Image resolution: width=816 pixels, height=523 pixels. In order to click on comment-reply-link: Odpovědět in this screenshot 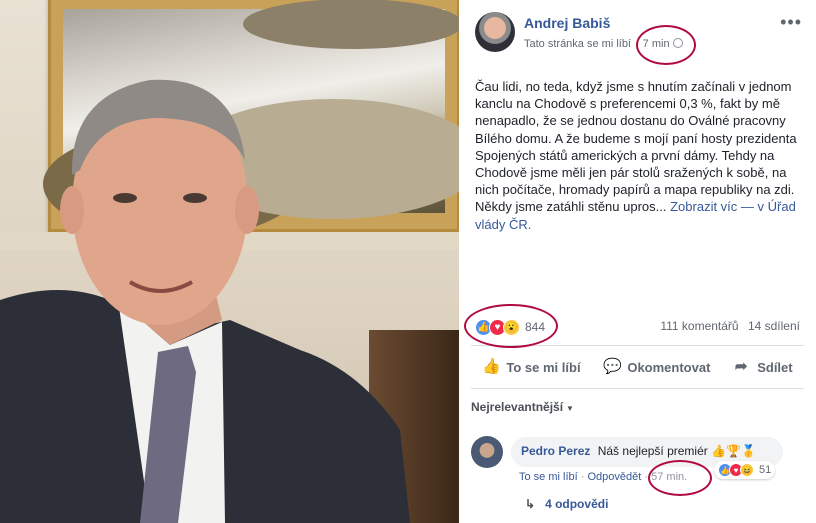, I will do `click(614, 477)`.